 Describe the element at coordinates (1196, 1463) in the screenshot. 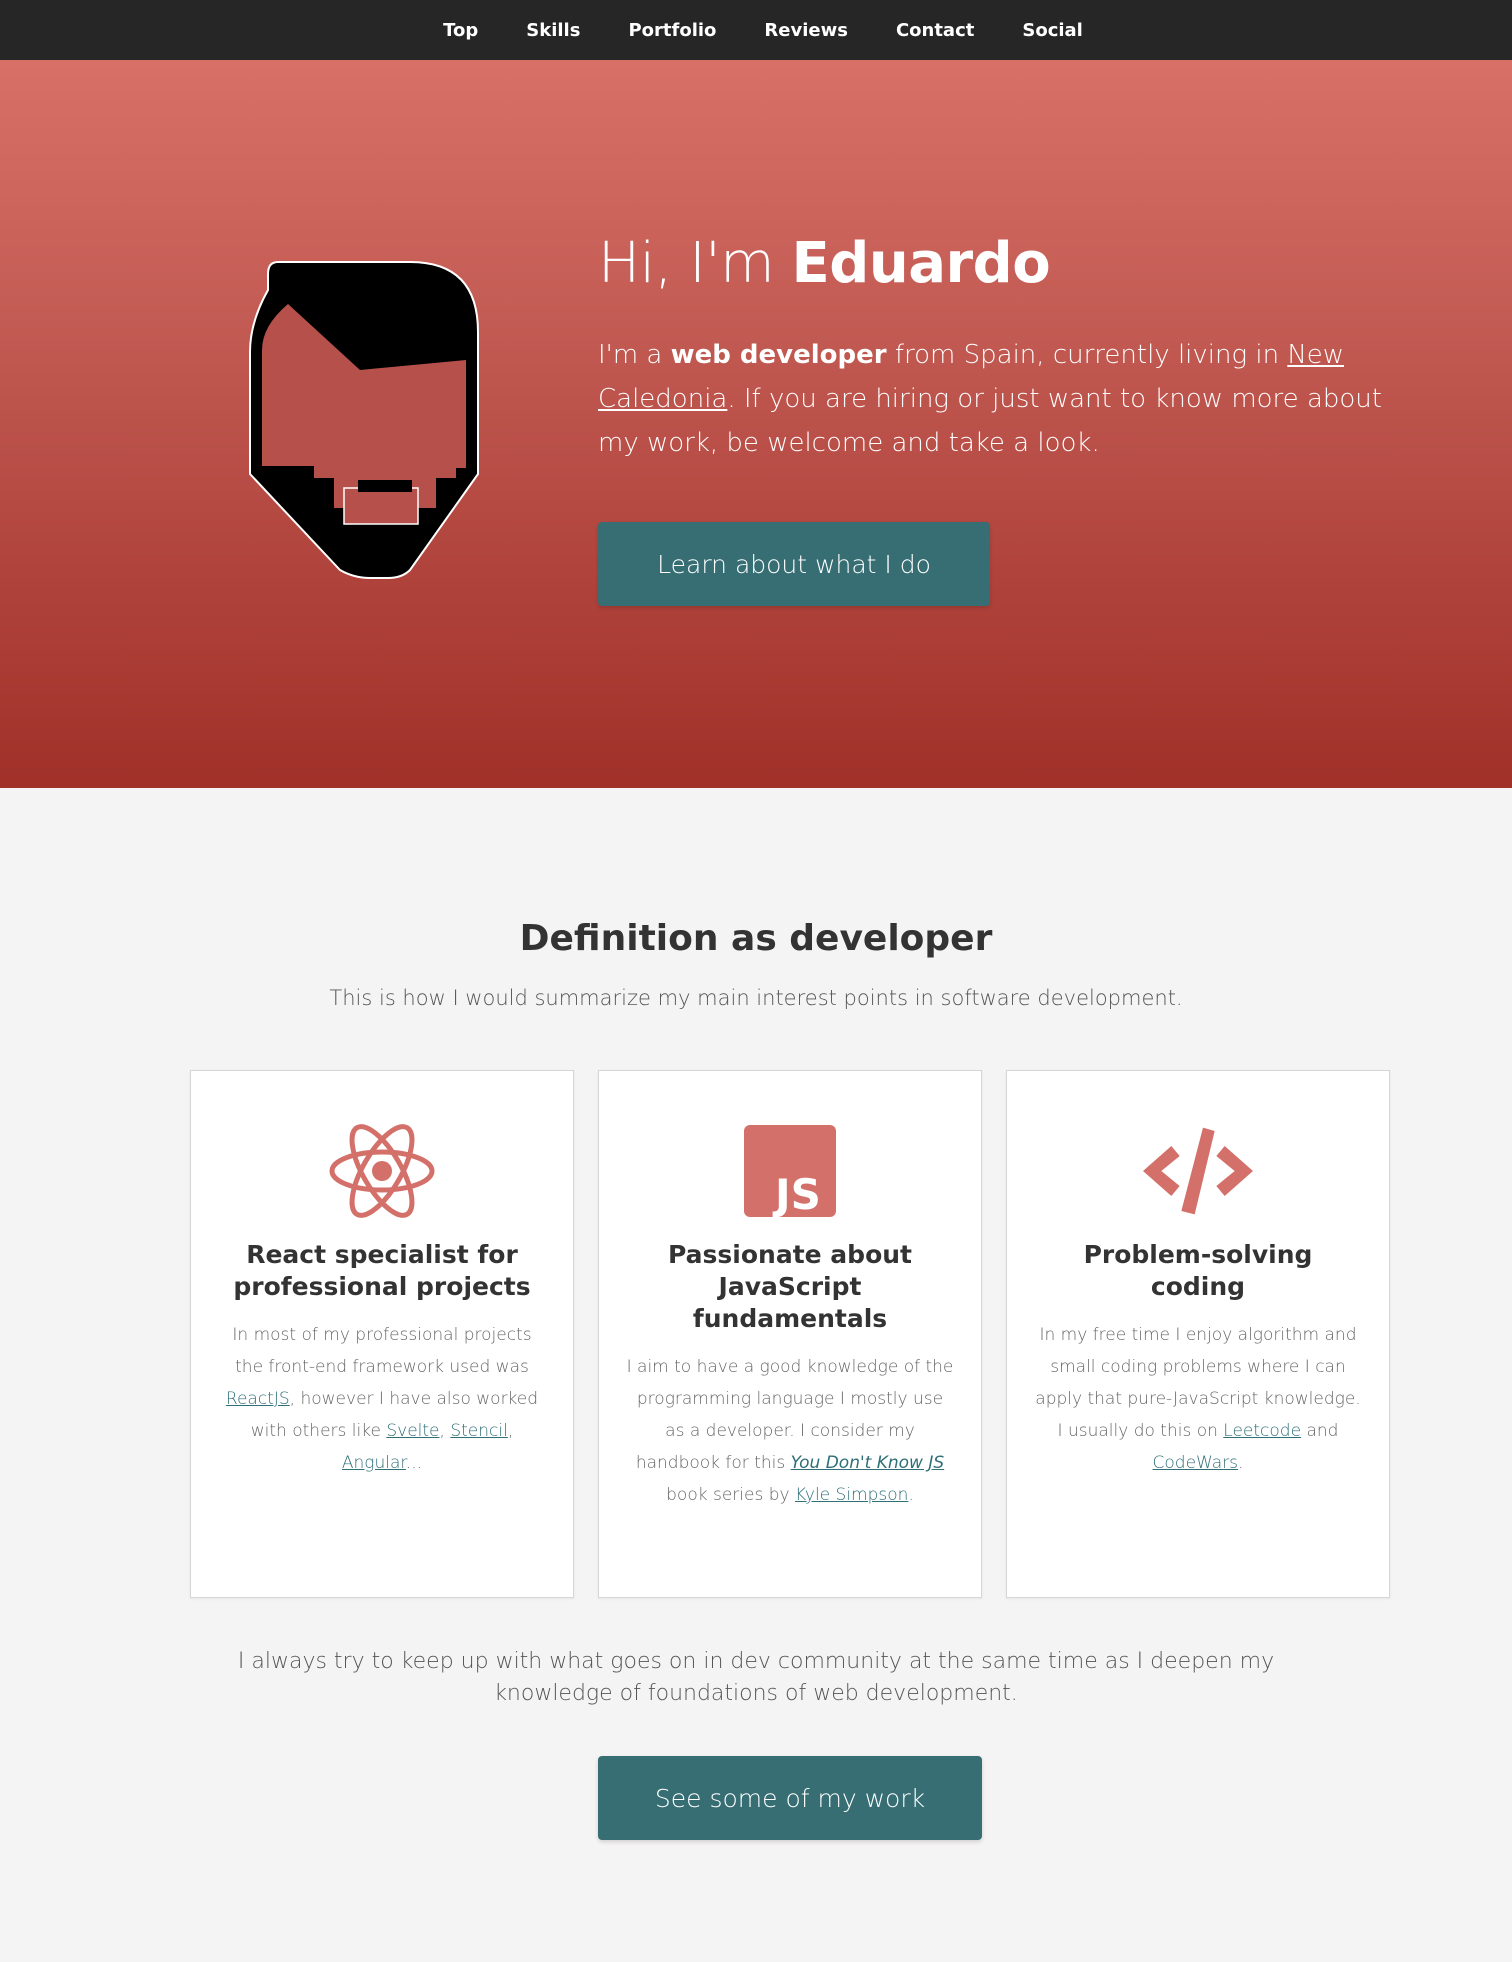

I see `codewars-link: CodeWars` at that location.